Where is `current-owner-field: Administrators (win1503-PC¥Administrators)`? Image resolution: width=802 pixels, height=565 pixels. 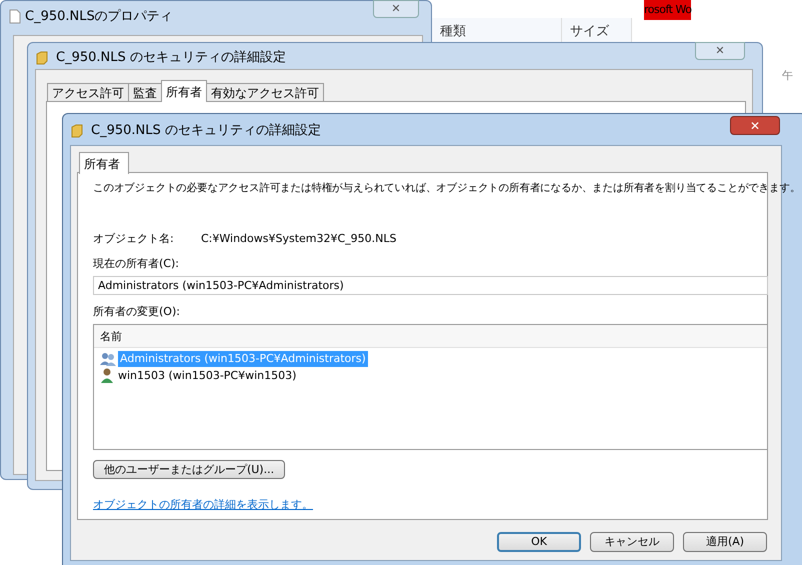
current-owner-field: Administrators (win1503-PC¥Administrators) is located at coordinates (430, 285).